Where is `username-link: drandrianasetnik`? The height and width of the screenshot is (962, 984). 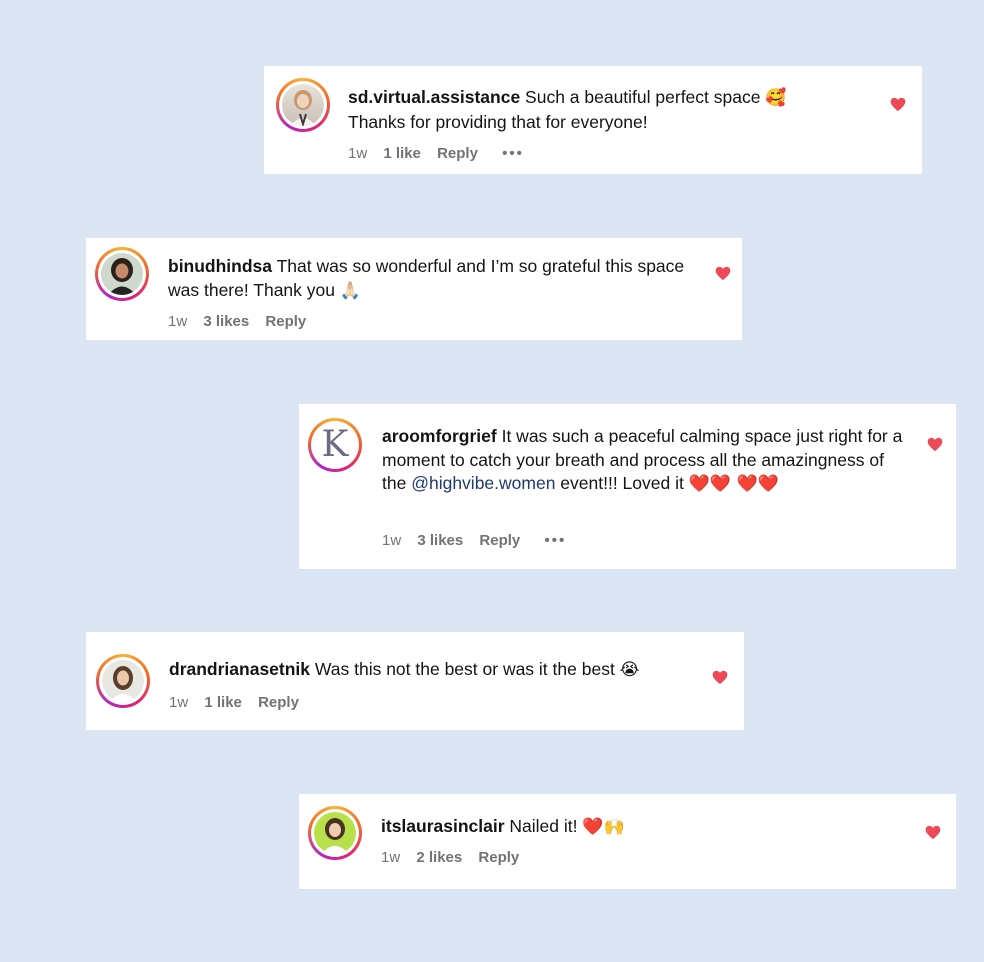
username-link: drandrianasetnik is located at coordinates (239, 669).